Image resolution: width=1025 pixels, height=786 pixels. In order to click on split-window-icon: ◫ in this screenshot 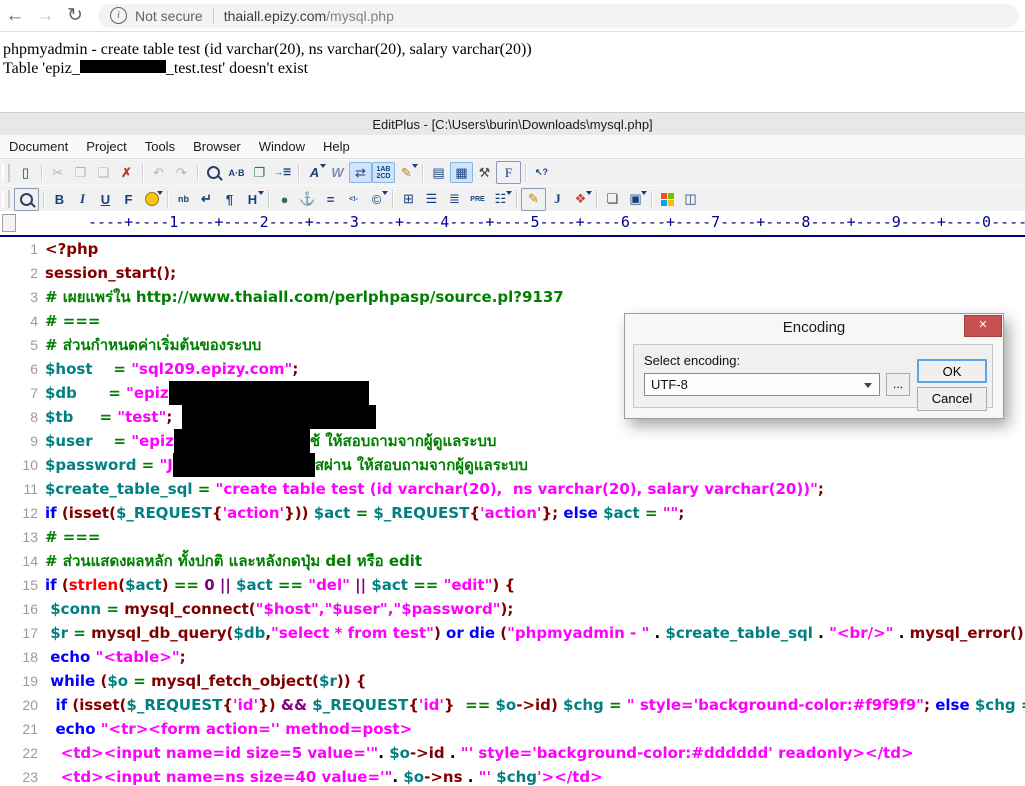, I will do `click(690, 199)`.